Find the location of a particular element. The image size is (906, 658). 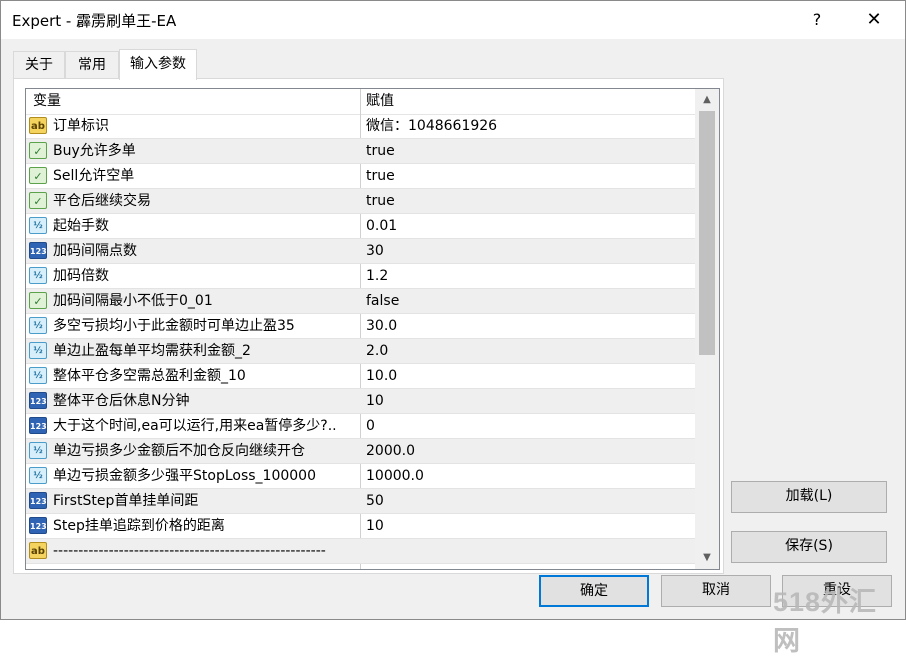

parameter-row: ½ 加码倍数 1.2 is located at coordinates (360, 276).